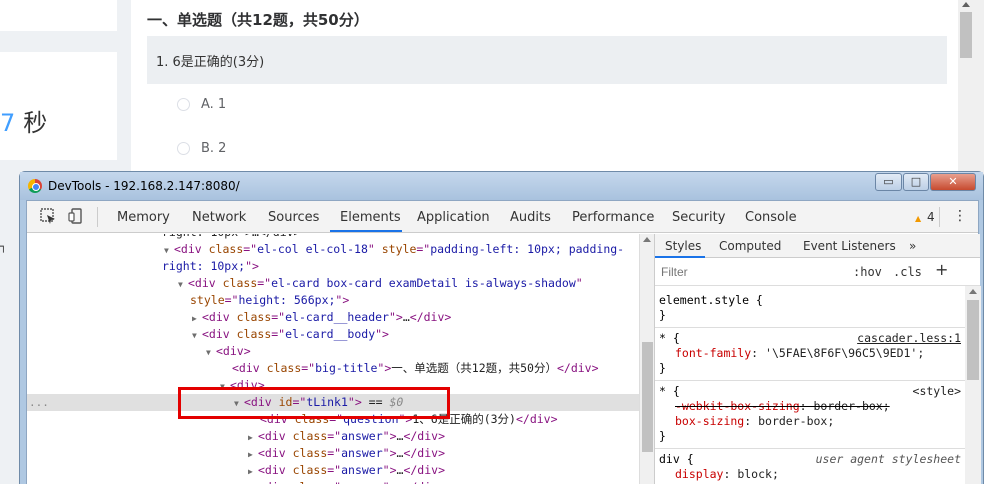 This screenshot has width=984, height=484. What do you see at coordinates (35, 186) in the screenshot?
I see `chrome-logo-icon` at bounding box center [35, 186].